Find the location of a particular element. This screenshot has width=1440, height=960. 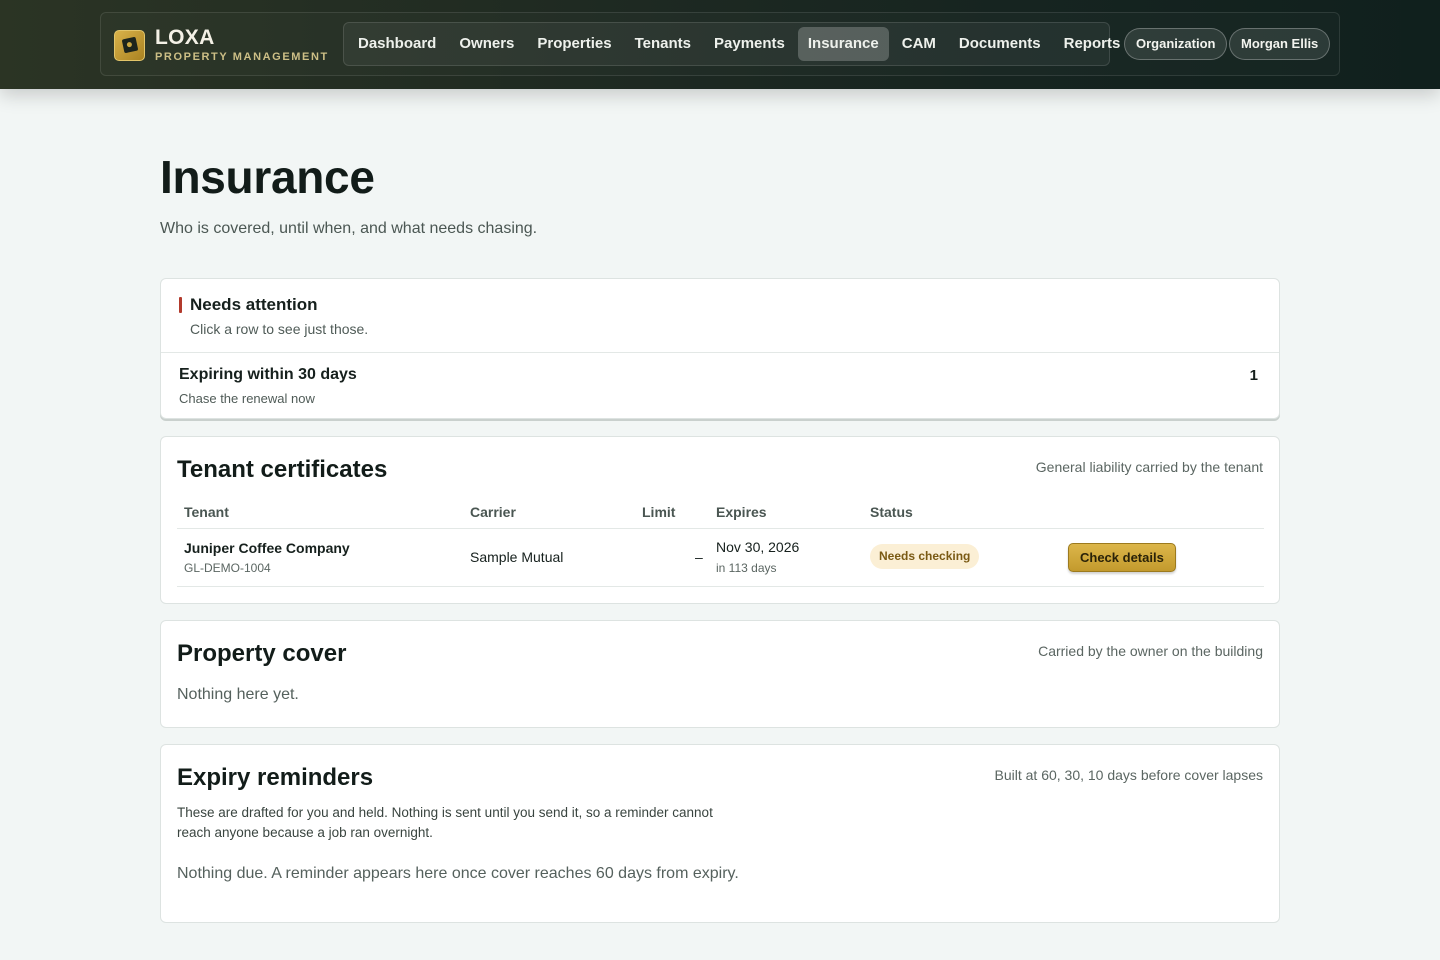

nav-owners: Owners is located at coordinates (486, 44).